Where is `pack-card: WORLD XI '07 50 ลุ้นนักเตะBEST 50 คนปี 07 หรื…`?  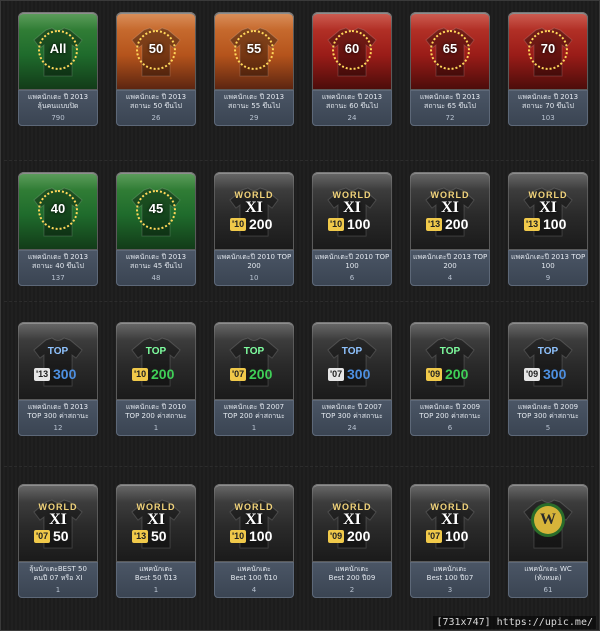
pack-card: WORLD XI '07 50 ลุ้นนักเตะBEST 50 คนปี 07 หรื… is located at coordinates (58, 541).